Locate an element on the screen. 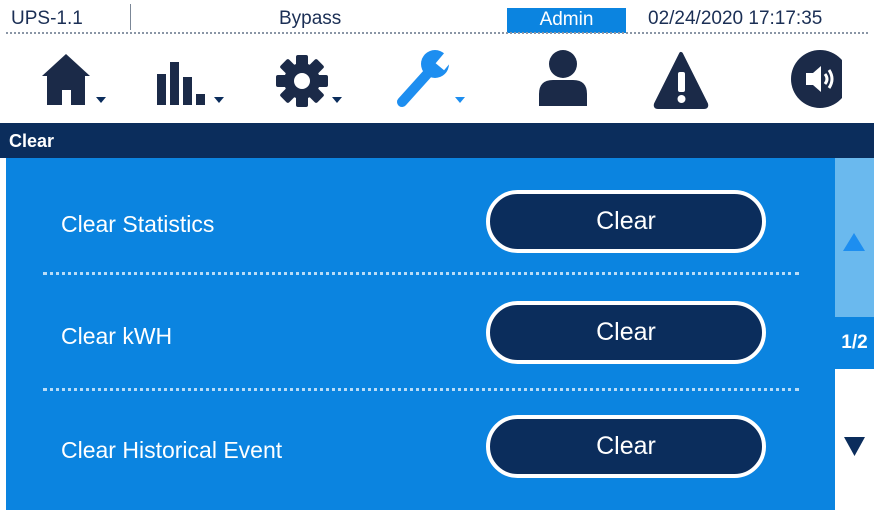  bar-chart-icon is located at coordinates (190, 83).